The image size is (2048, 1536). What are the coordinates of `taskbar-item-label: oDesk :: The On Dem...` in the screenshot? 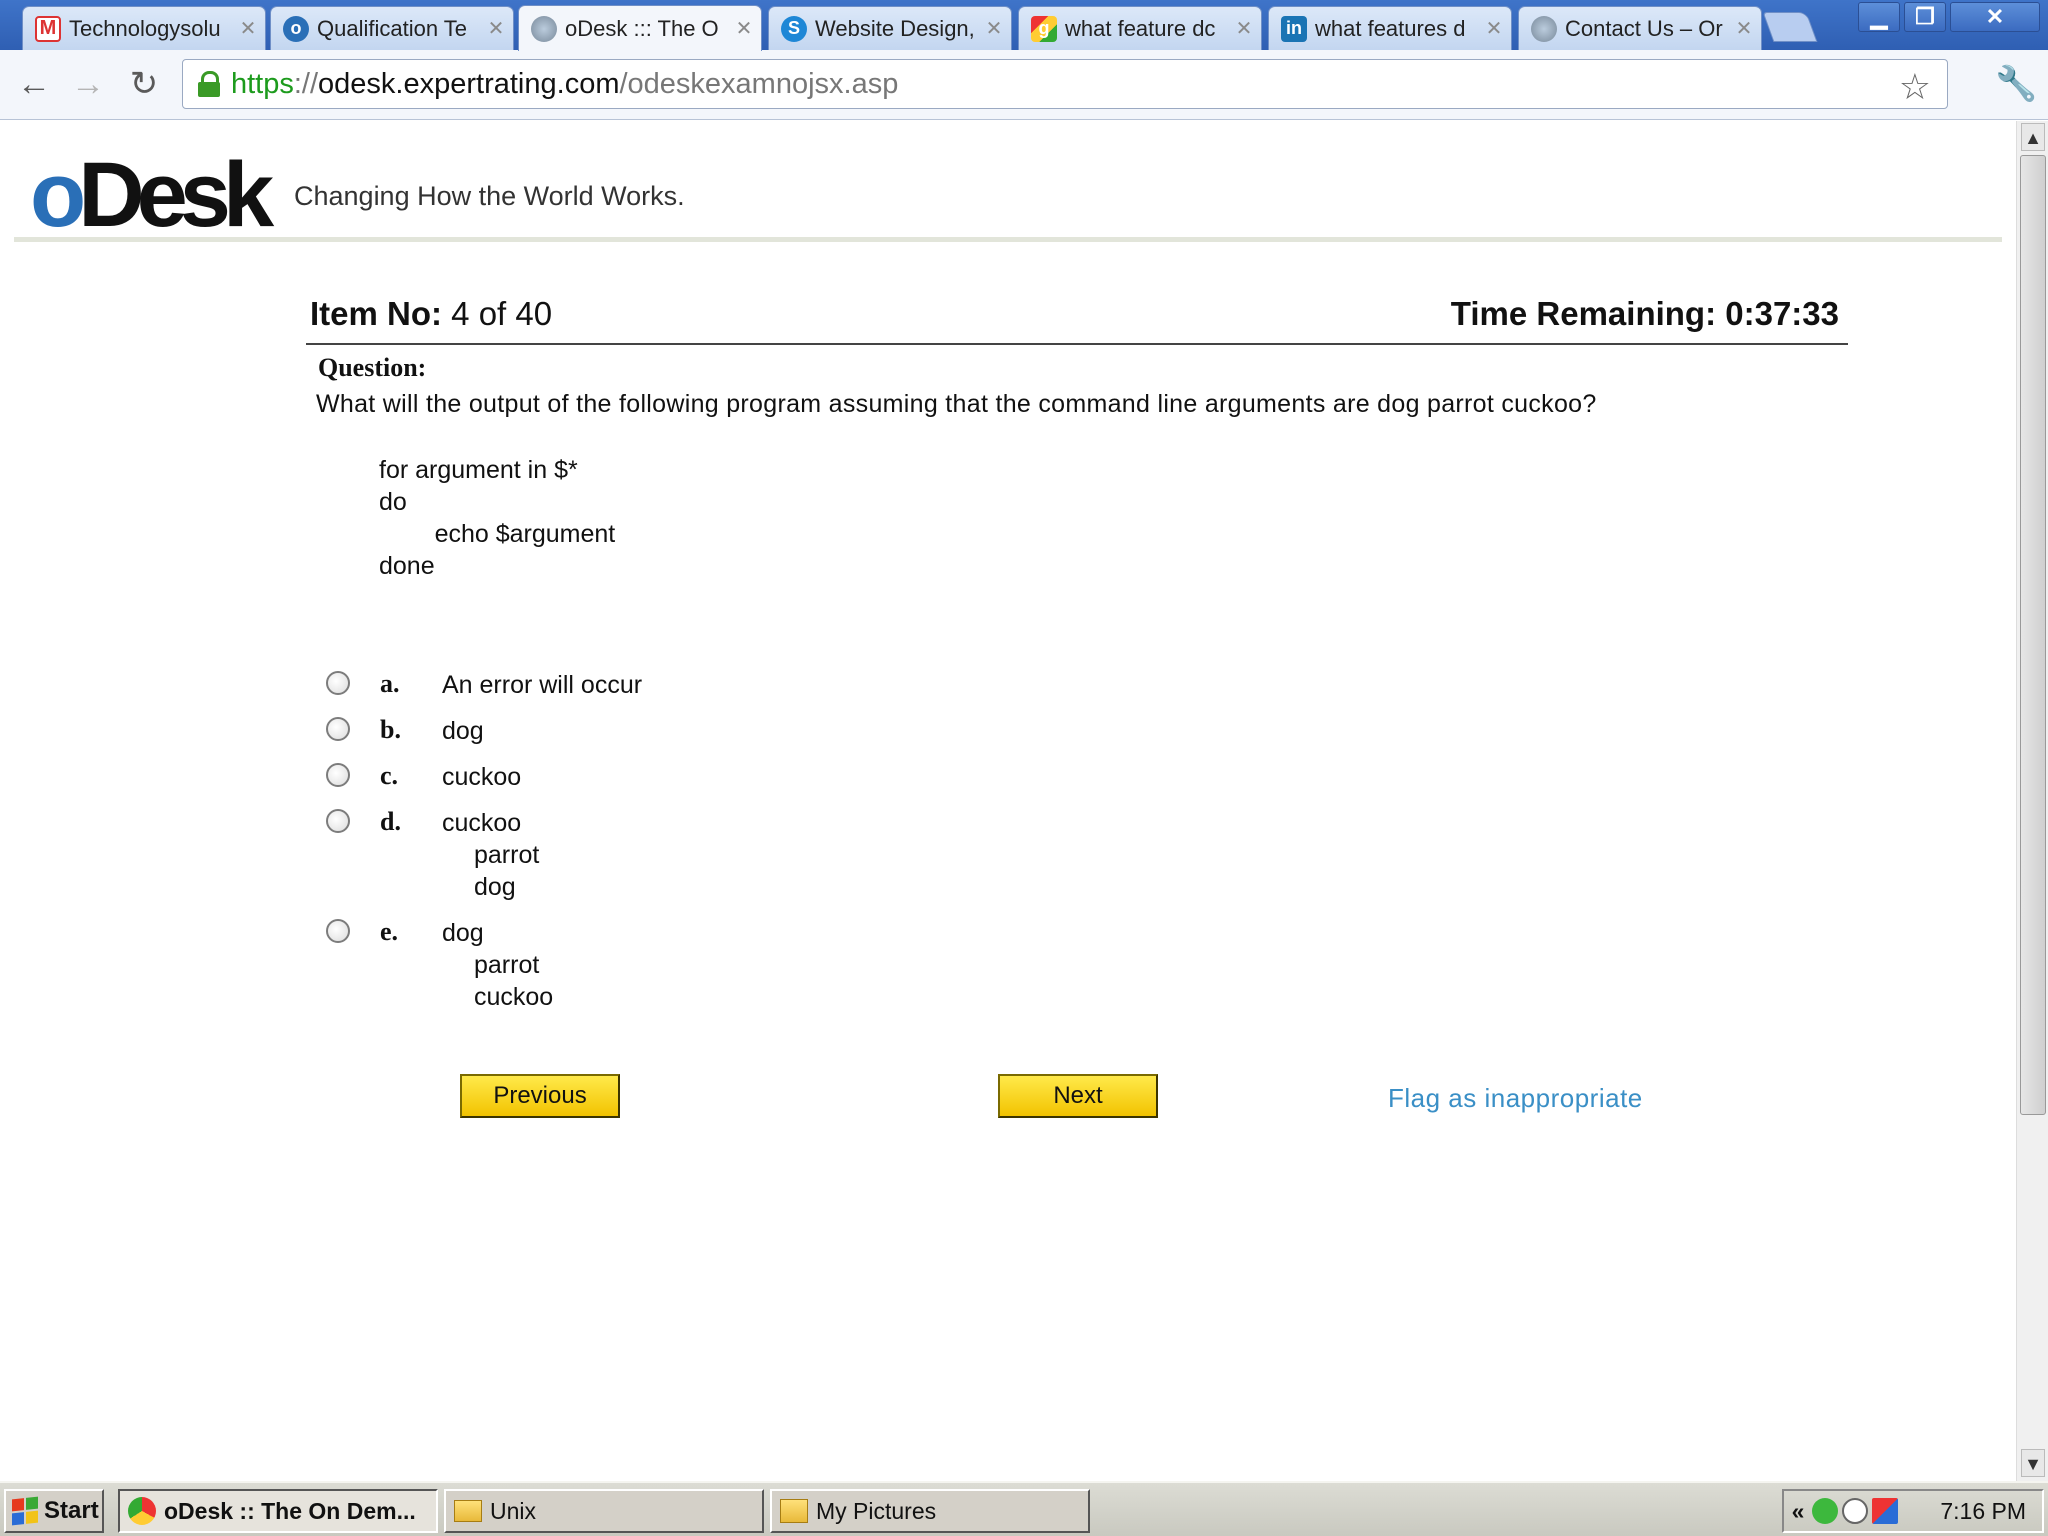 It's located at (290, 1510).